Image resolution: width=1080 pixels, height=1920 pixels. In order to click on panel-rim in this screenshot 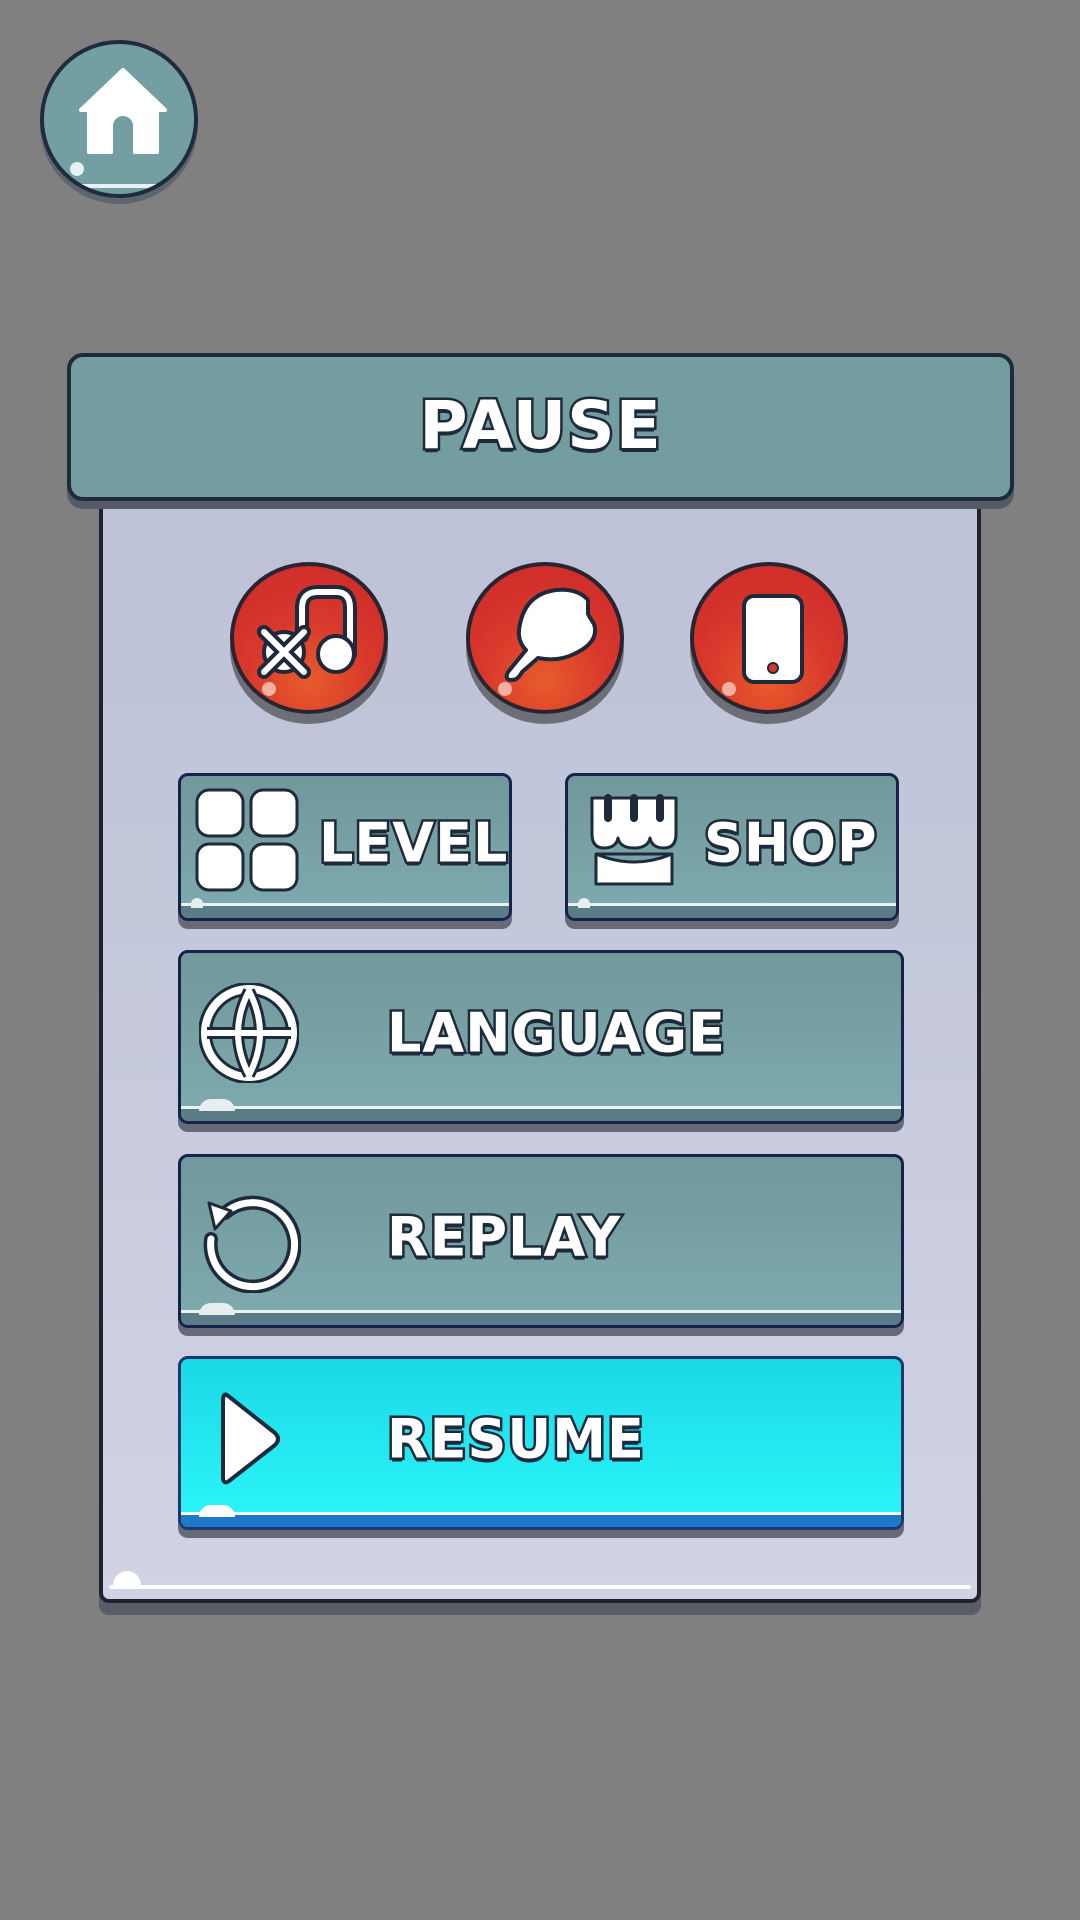, I will do `click(540, 1587)`.